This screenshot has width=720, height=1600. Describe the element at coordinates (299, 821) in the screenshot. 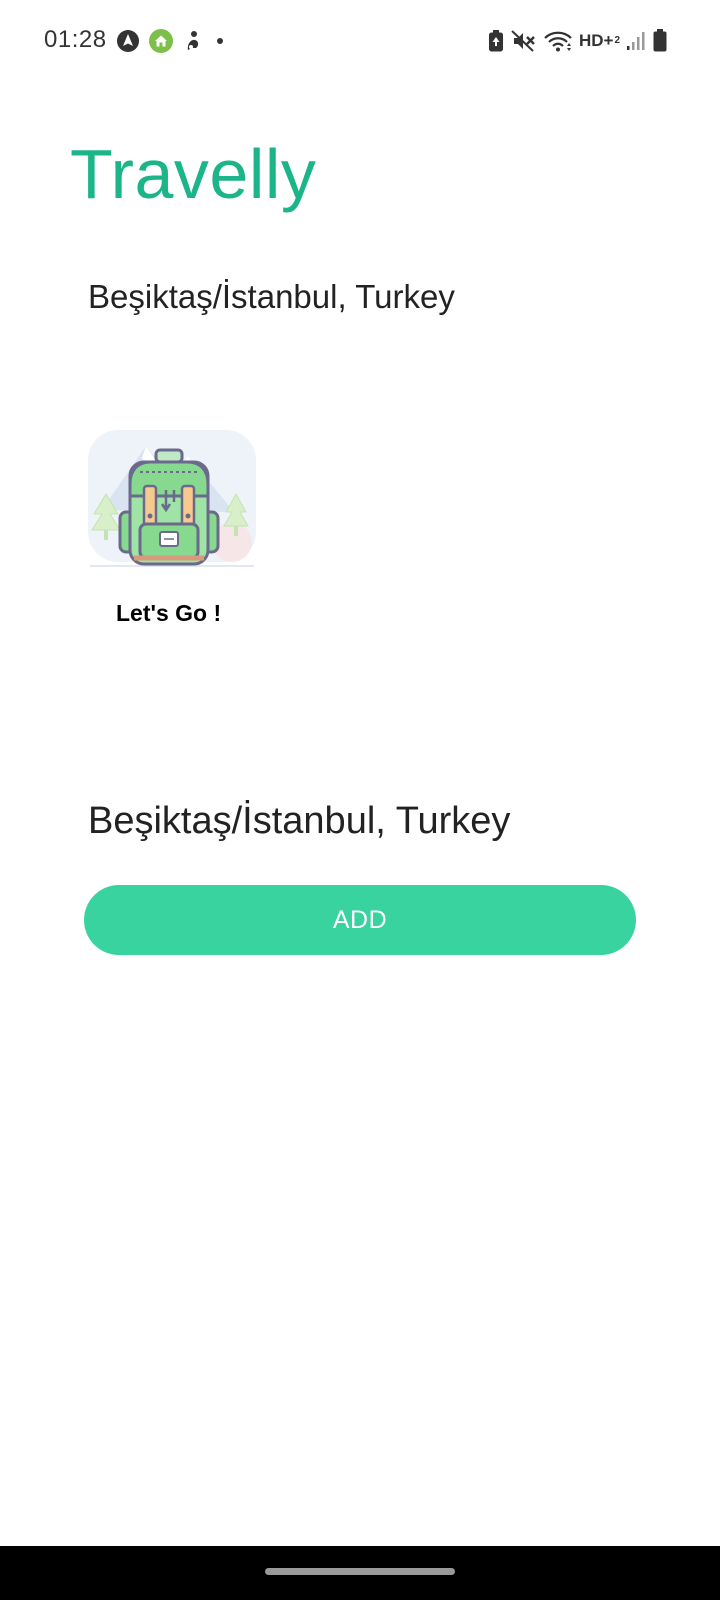

I see `selected-location-text: Beşiktaş/İstanbul, Turkey` at that location.